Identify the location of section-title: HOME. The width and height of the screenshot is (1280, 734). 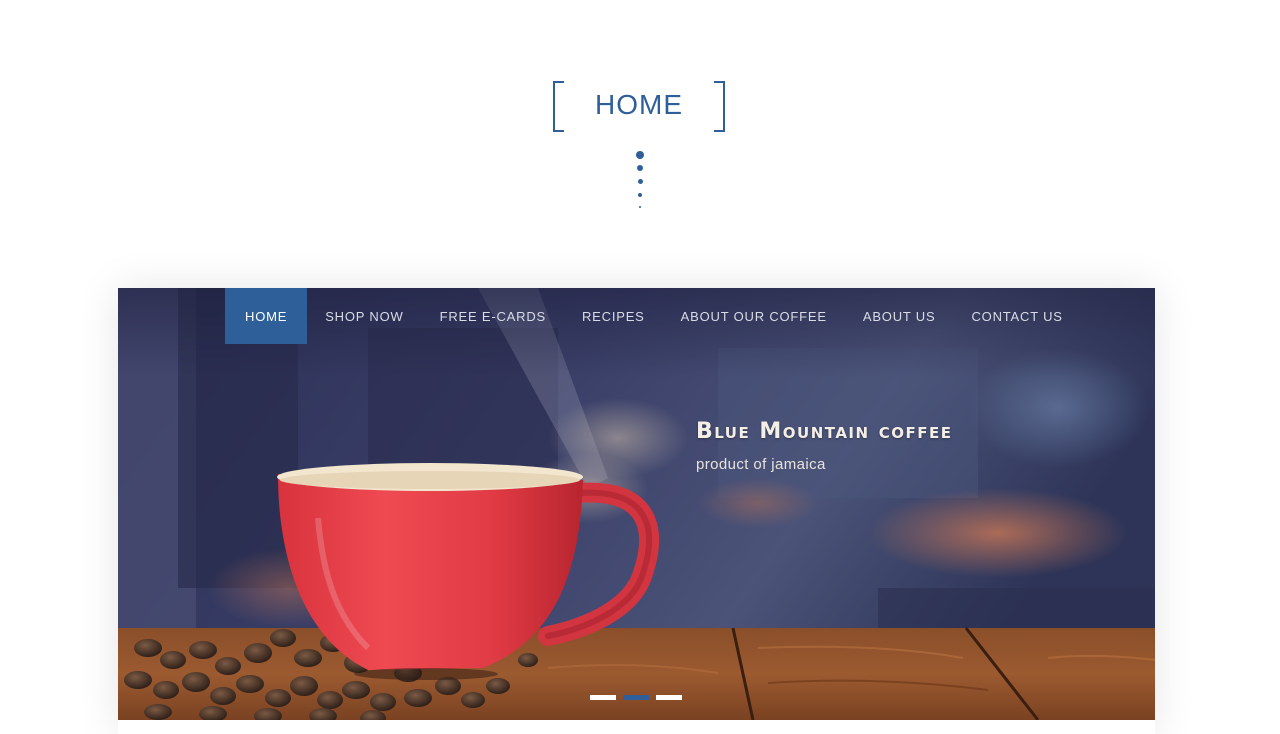
(639, 104).